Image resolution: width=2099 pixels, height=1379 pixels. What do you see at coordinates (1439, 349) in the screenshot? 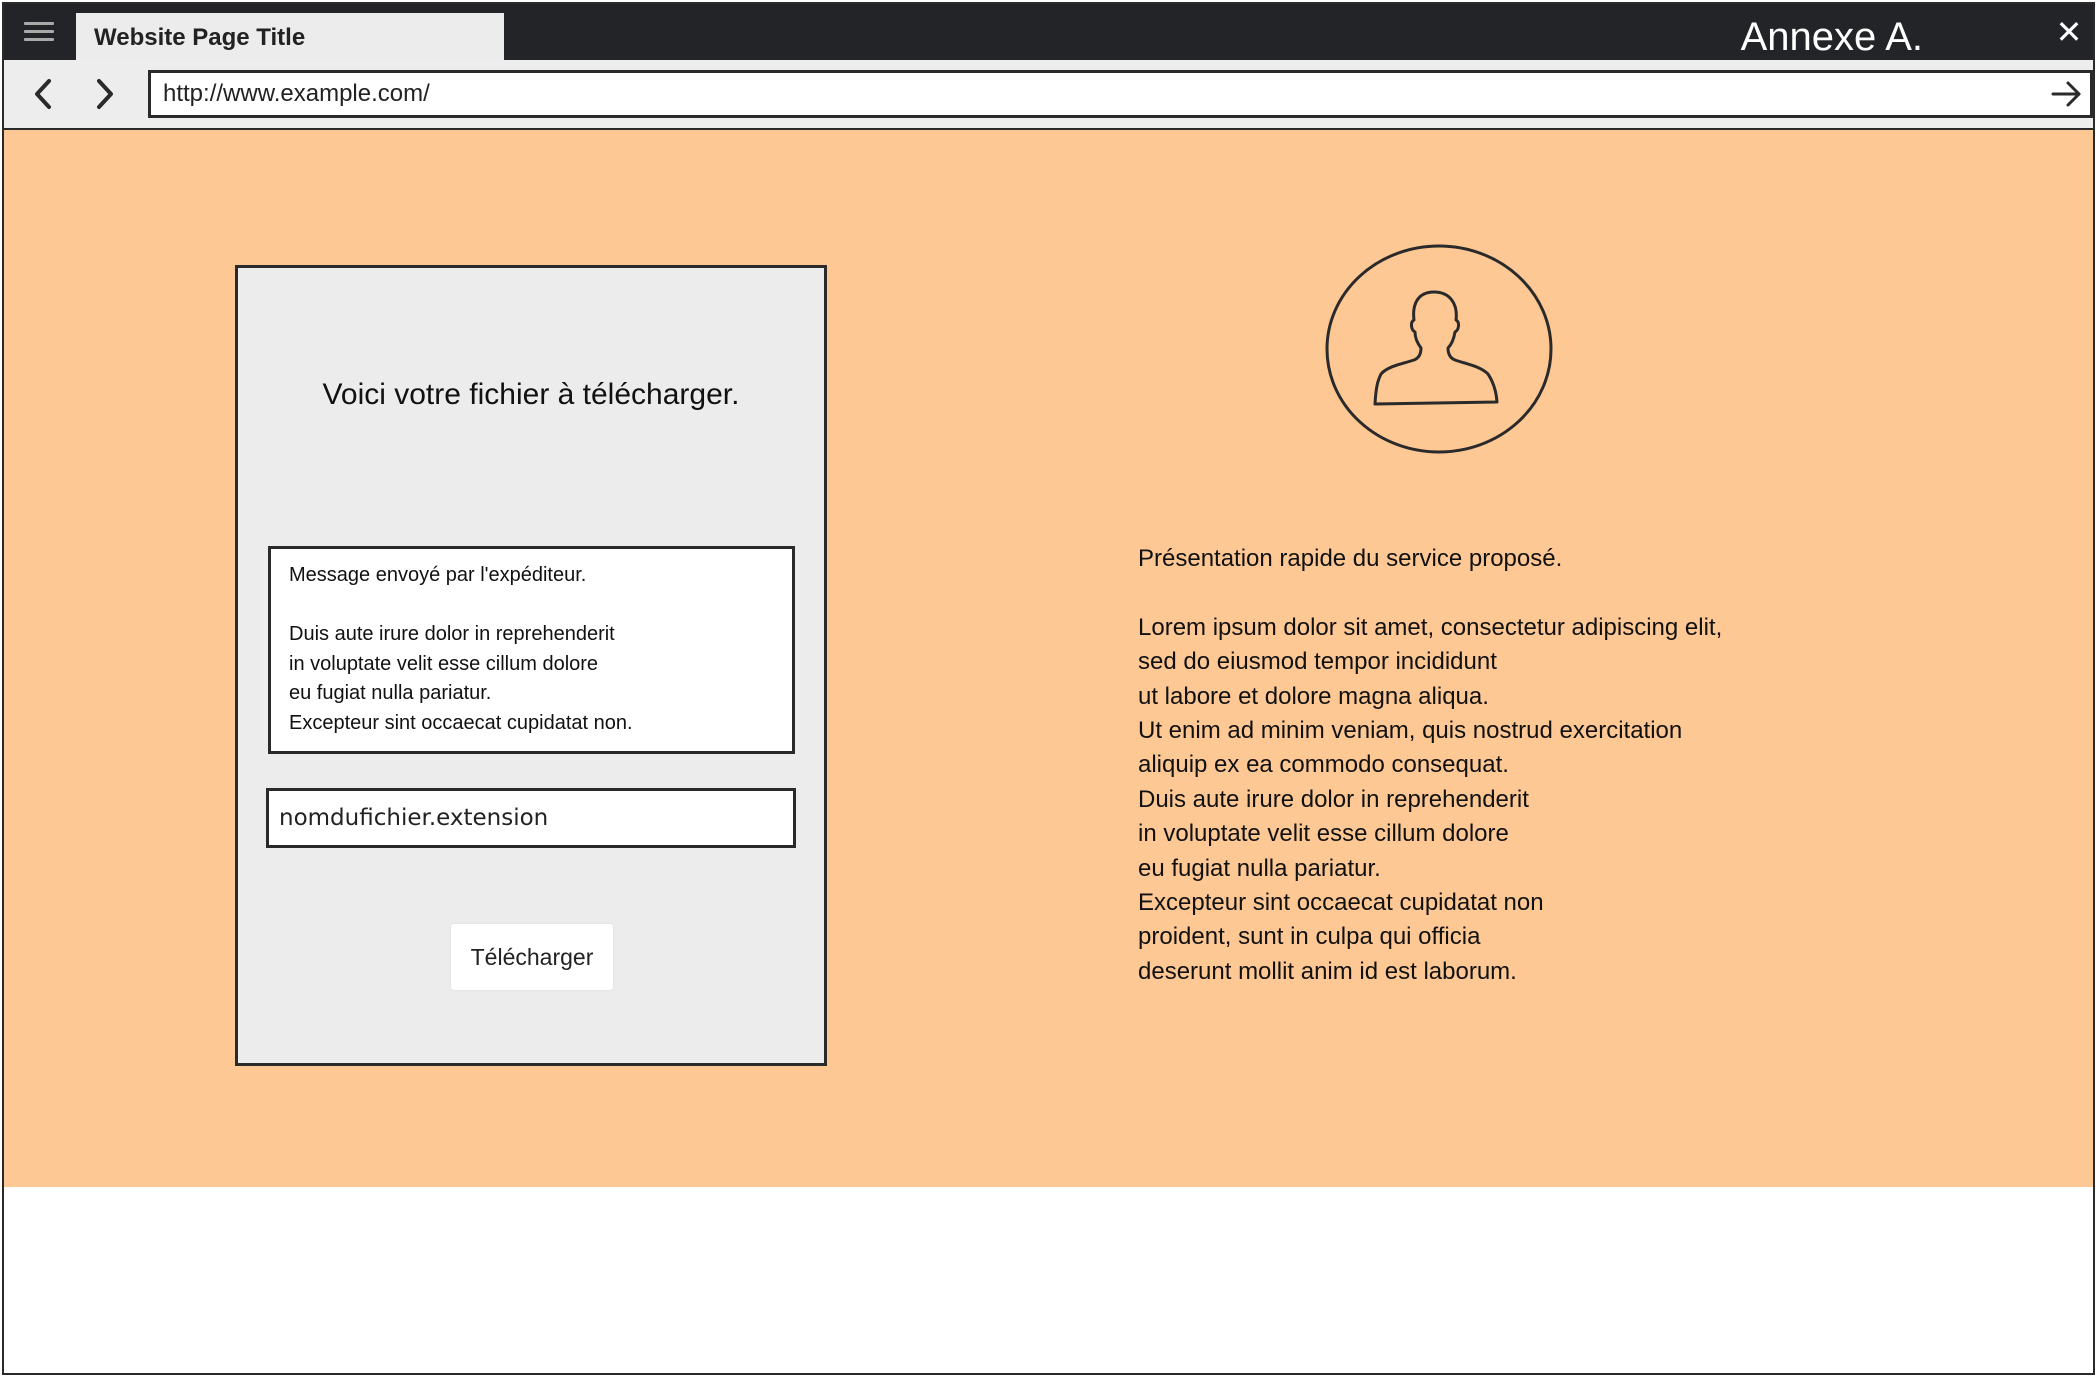
I see `user-avatar-icon` at bounding box center [1439, 349].